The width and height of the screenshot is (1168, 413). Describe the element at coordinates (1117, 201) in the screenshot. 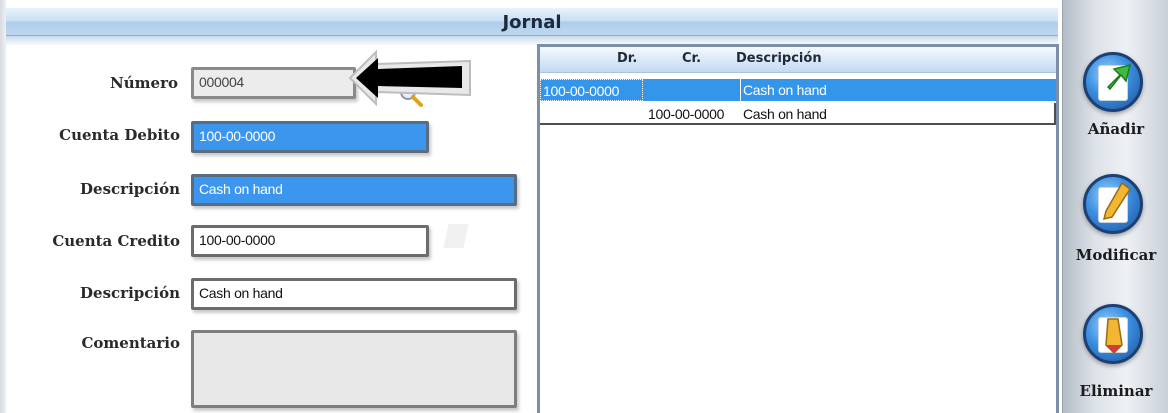

I see `pencil-icon` at that location.